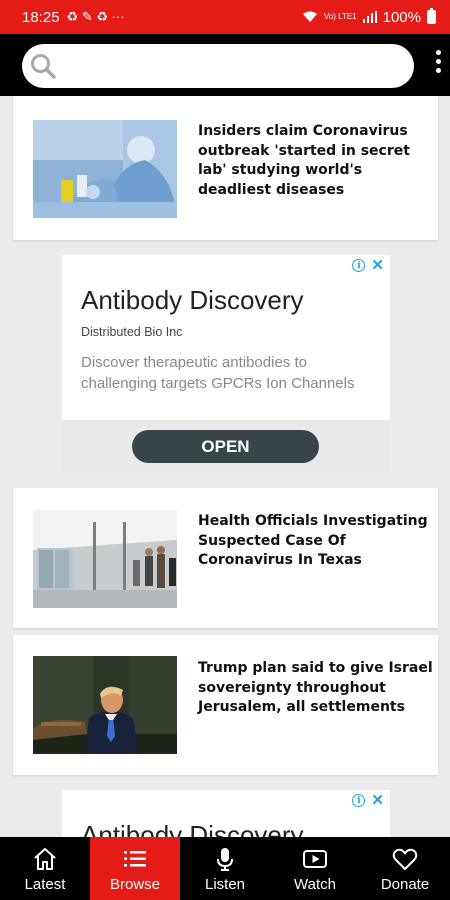 Image resolution: width=450 pixels, height=900 pixels. What do you see at coordinates (45, 884) in the screenshot?
I see `nav-label: Latest` at bounding box center [45, 884].